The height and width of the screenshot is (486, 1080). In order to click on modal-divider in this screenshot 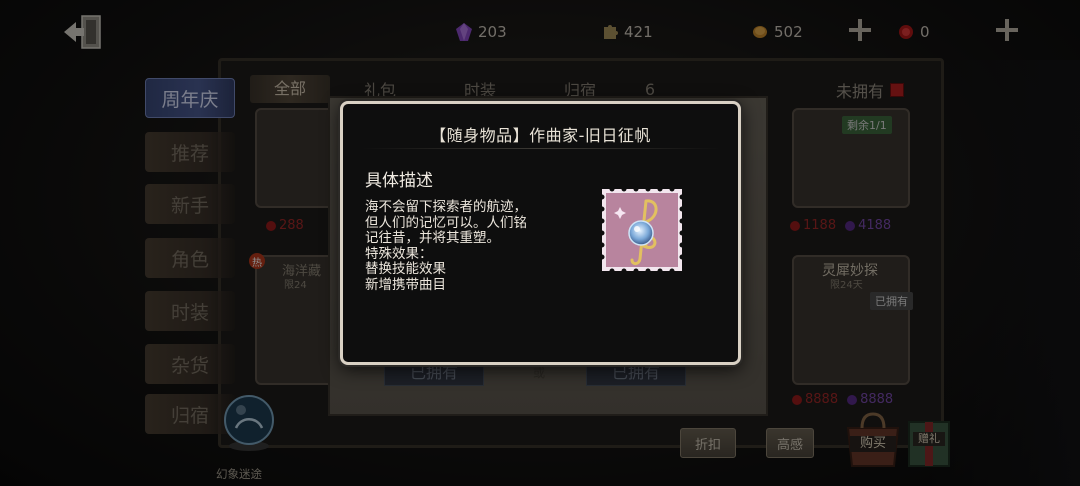, I will do `click(541, 148)`.